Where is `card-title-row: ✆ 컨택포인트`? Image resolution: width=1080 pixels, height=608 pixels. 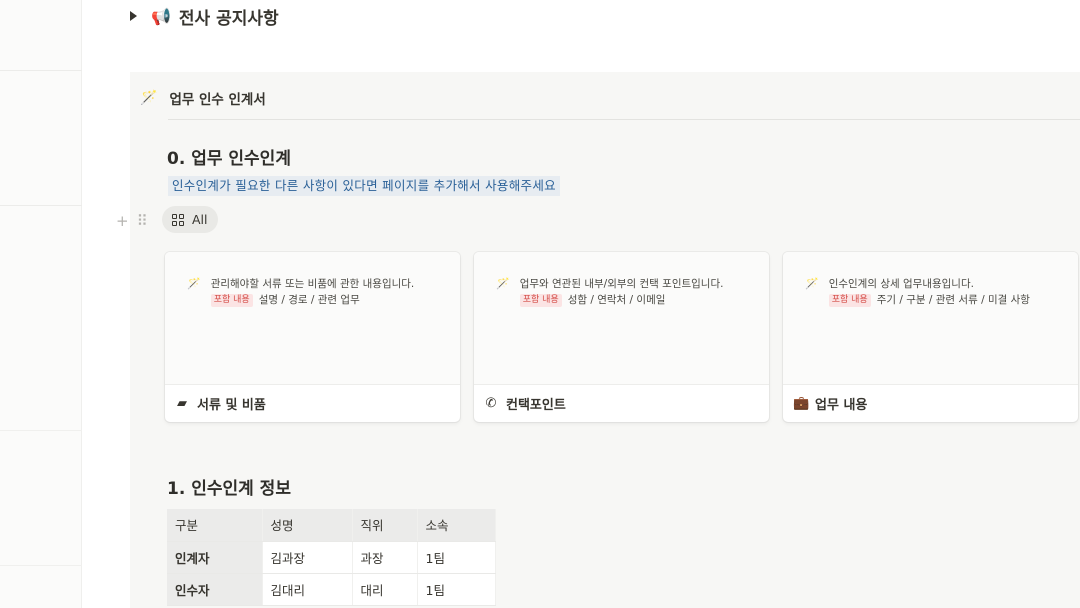
card-title-row: ✆ 컨택포인트 is located at coordinates (525, 403).